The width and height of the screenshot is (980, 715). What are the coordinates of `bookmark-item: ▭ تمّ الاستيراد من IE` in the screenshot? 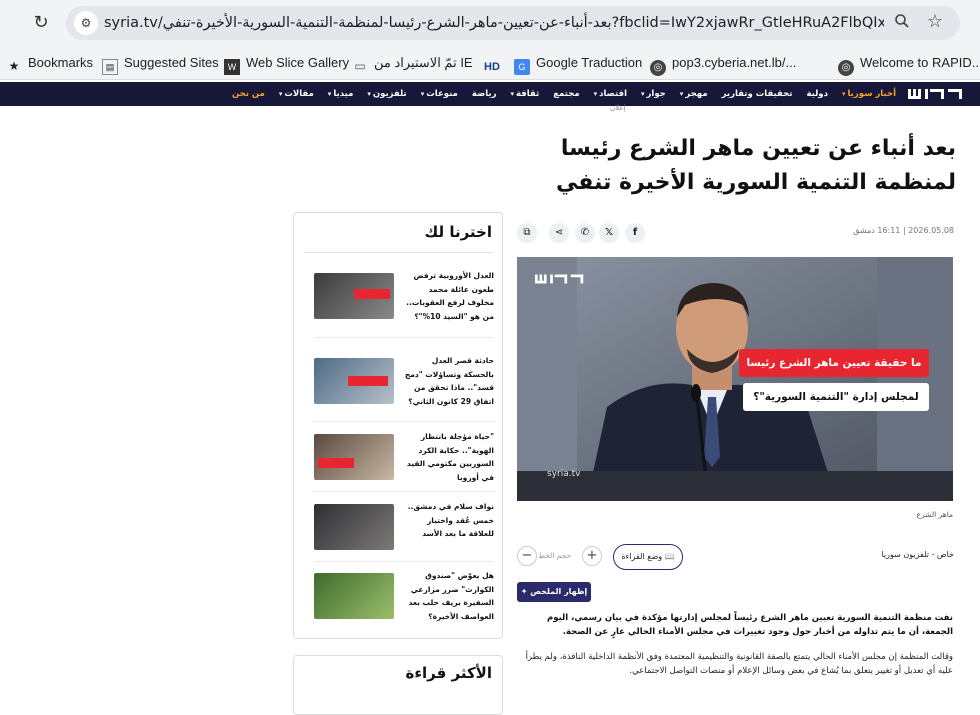 It's located at (412, 63).